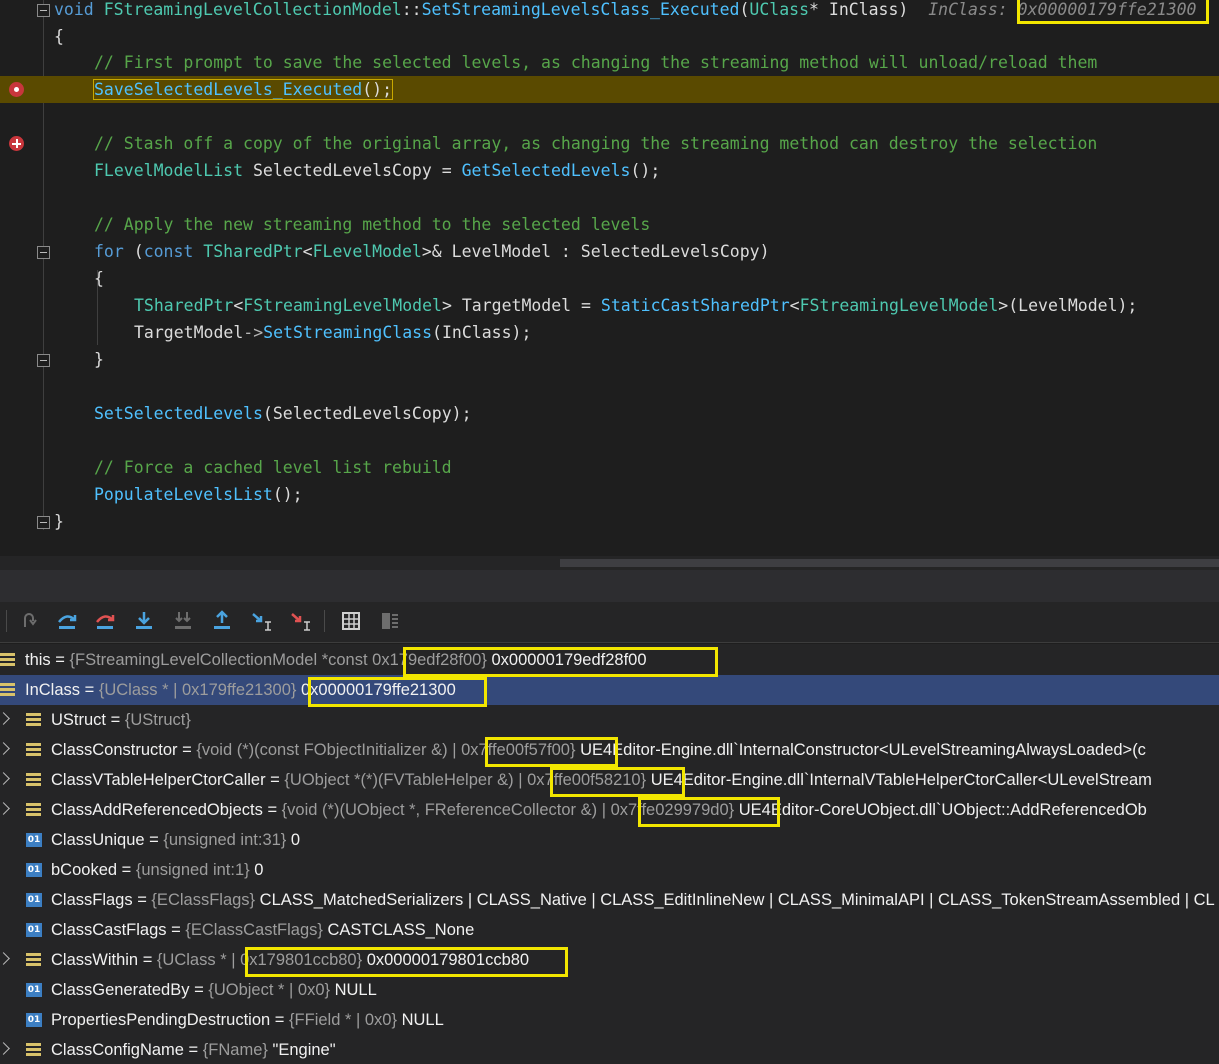 The image size is (1219, 1064). I want to click on tree-row: 01 ClassUnique = {unsigned int:31} 0, so click(609, 840).